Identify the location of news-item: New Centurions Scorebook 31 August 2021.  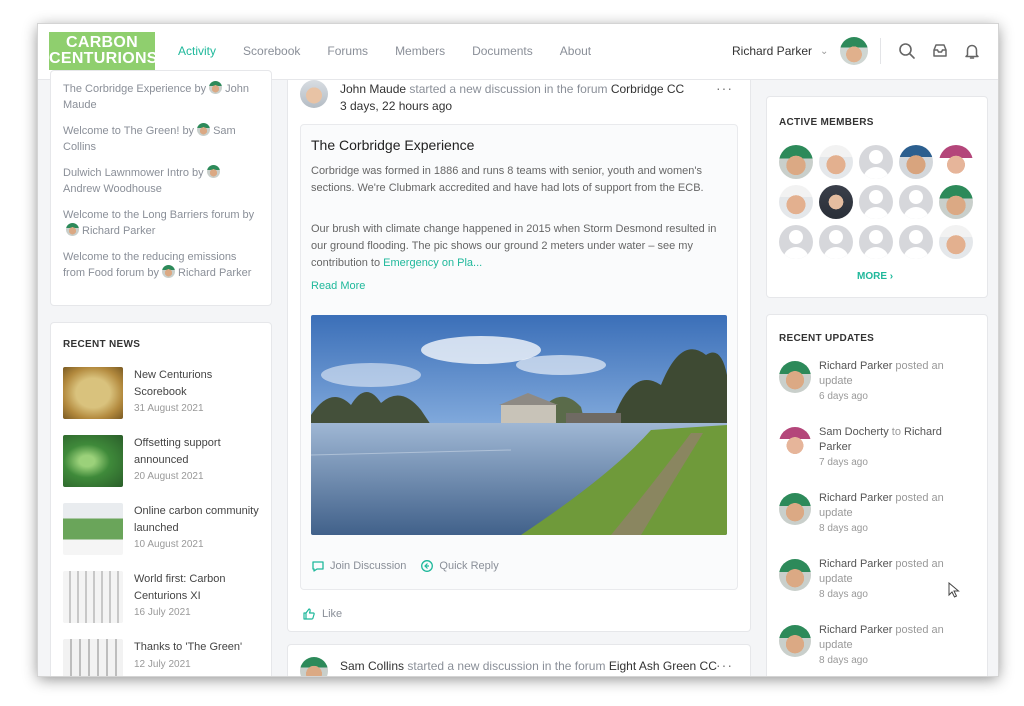
(163, 395).